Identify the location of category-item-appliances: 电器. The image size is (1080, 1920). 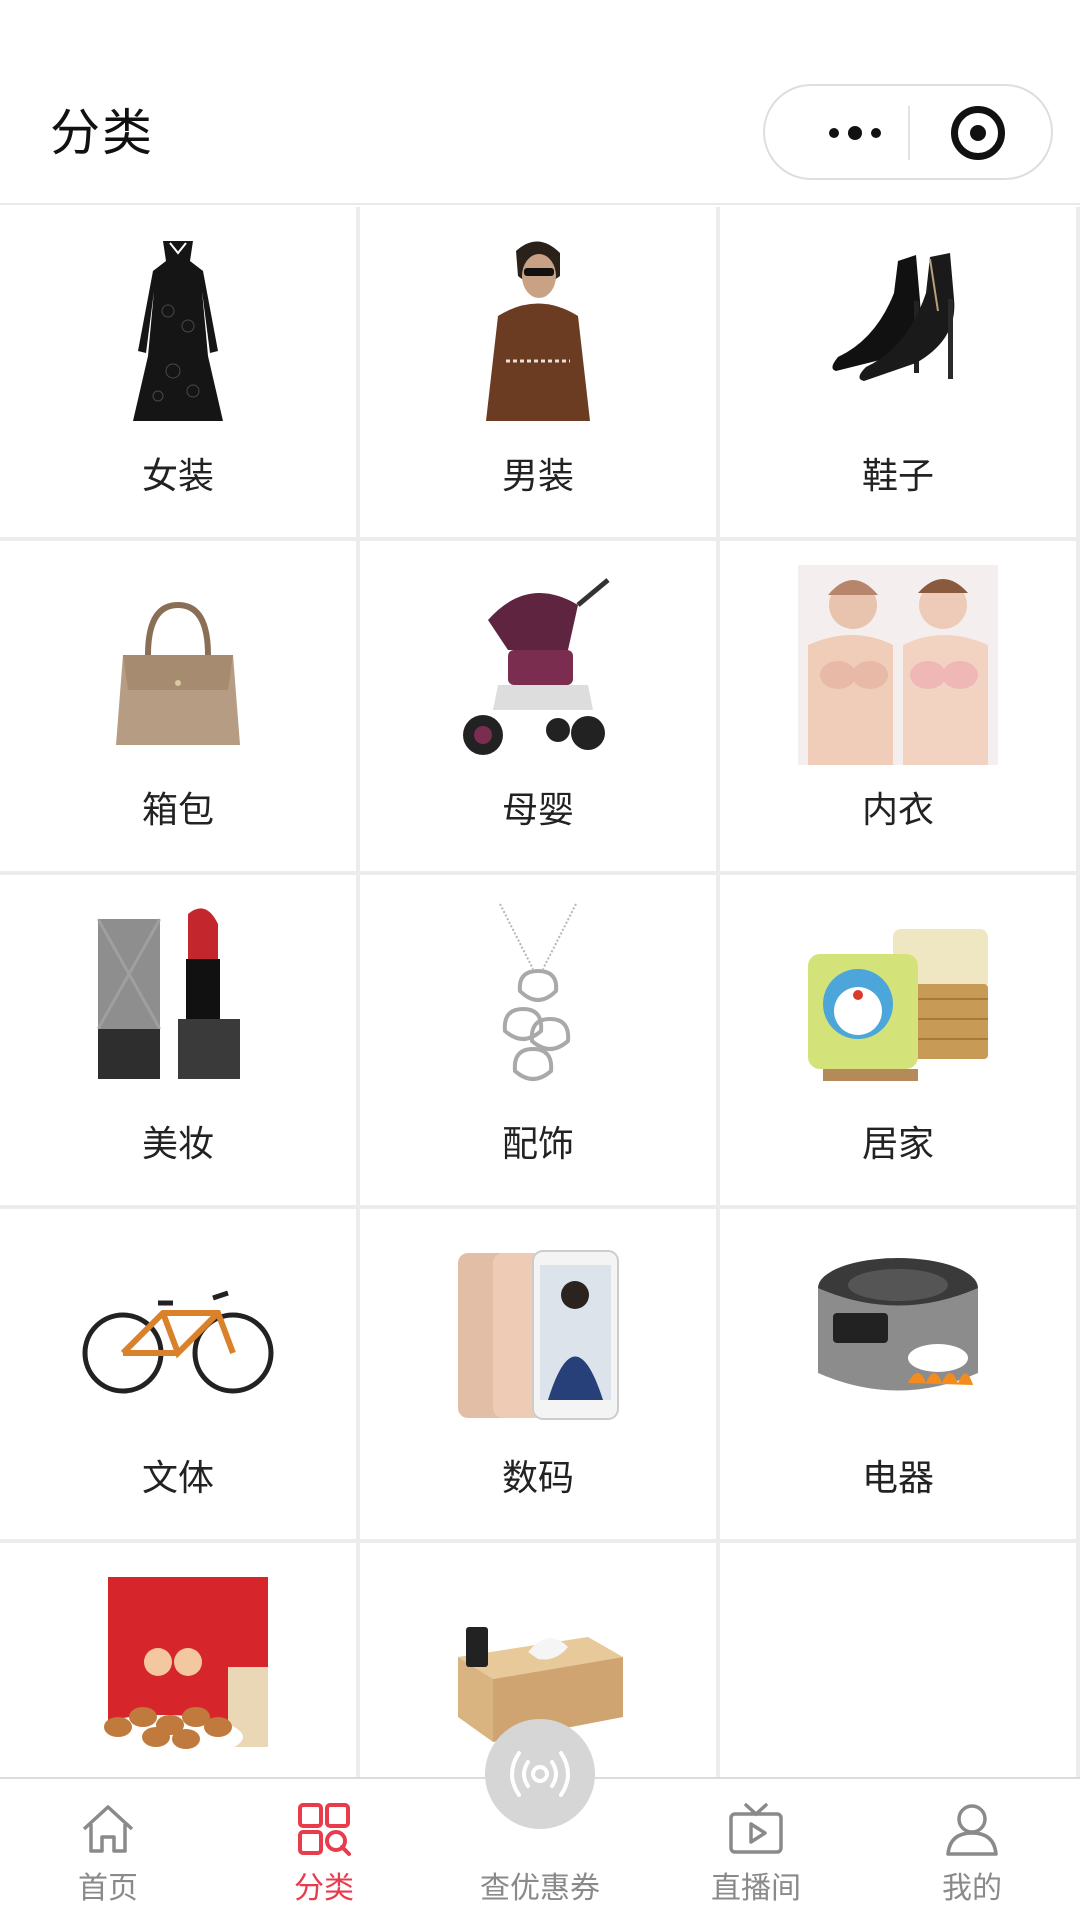
(898, 1374).